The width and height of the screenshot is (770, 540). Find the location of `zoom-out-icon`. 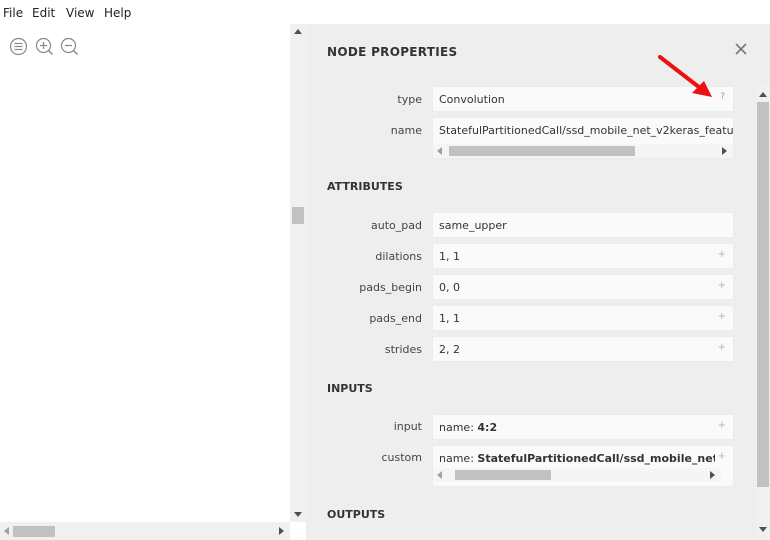

zoom-out-icon is located at coordinates (69, 46).